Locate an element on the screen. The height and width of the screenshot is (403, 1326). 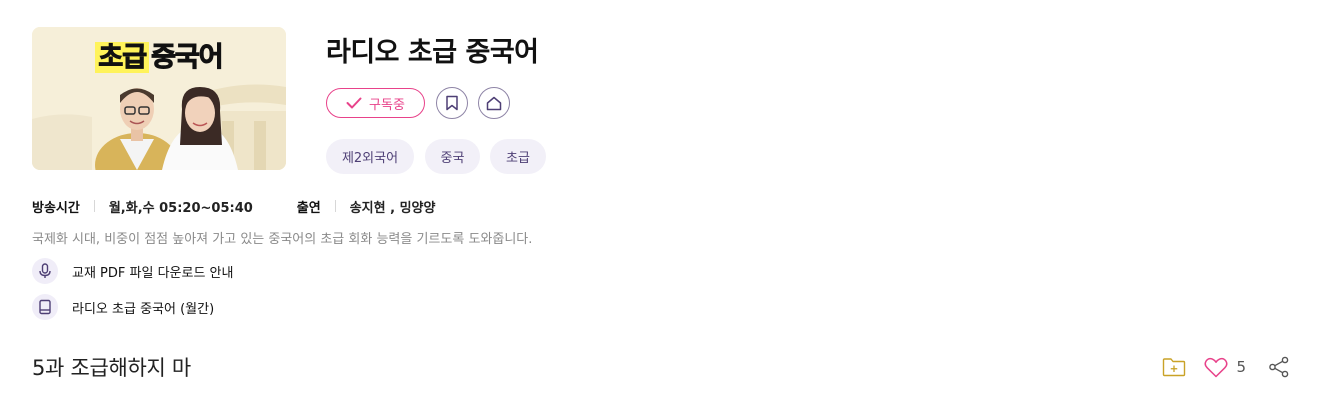
share-icon is located at coordinates (1279, 367).